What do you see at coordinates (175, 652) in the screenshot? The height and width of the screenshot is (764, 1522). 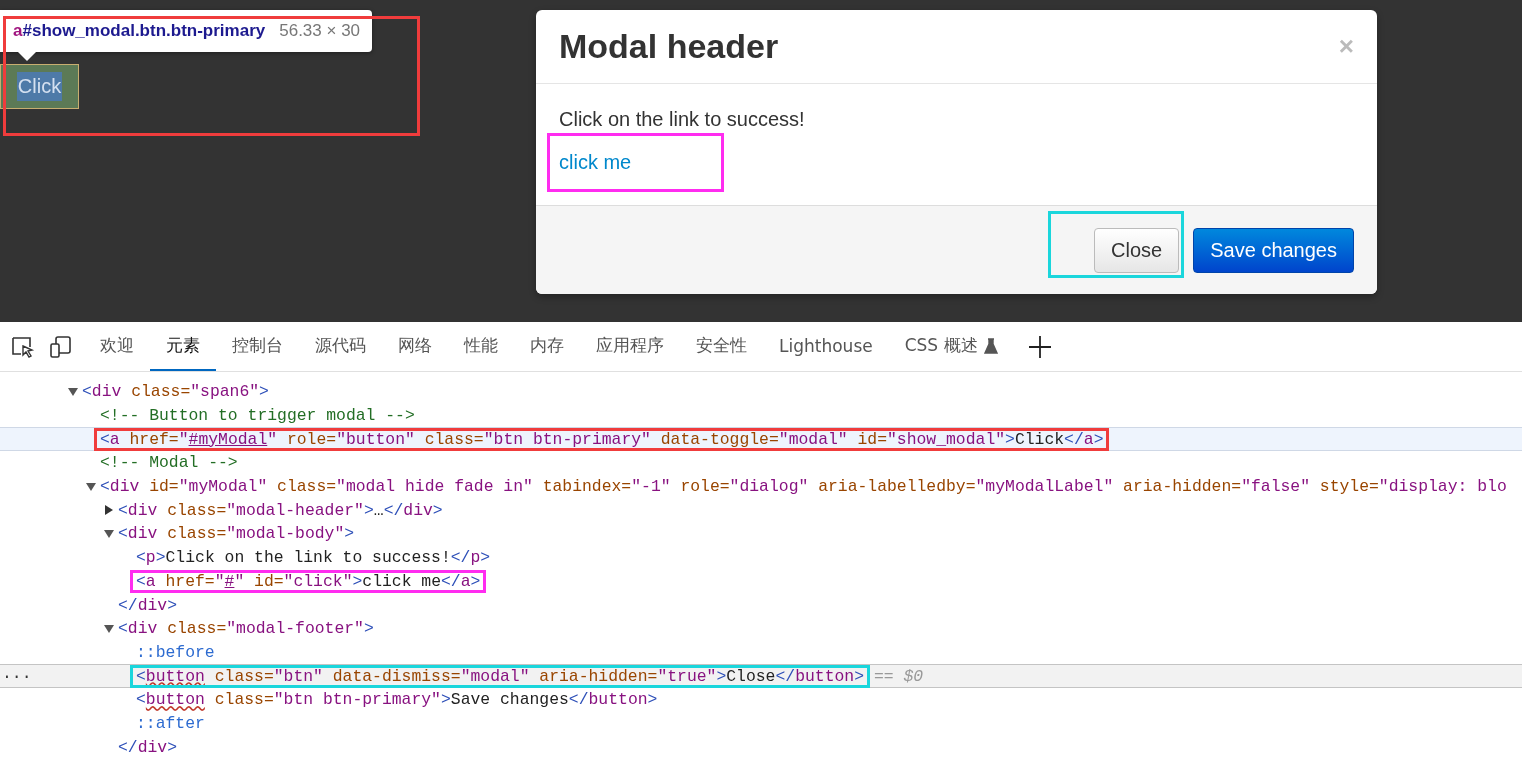 I see `code-line: ::before` at bounding box center [175, 652].